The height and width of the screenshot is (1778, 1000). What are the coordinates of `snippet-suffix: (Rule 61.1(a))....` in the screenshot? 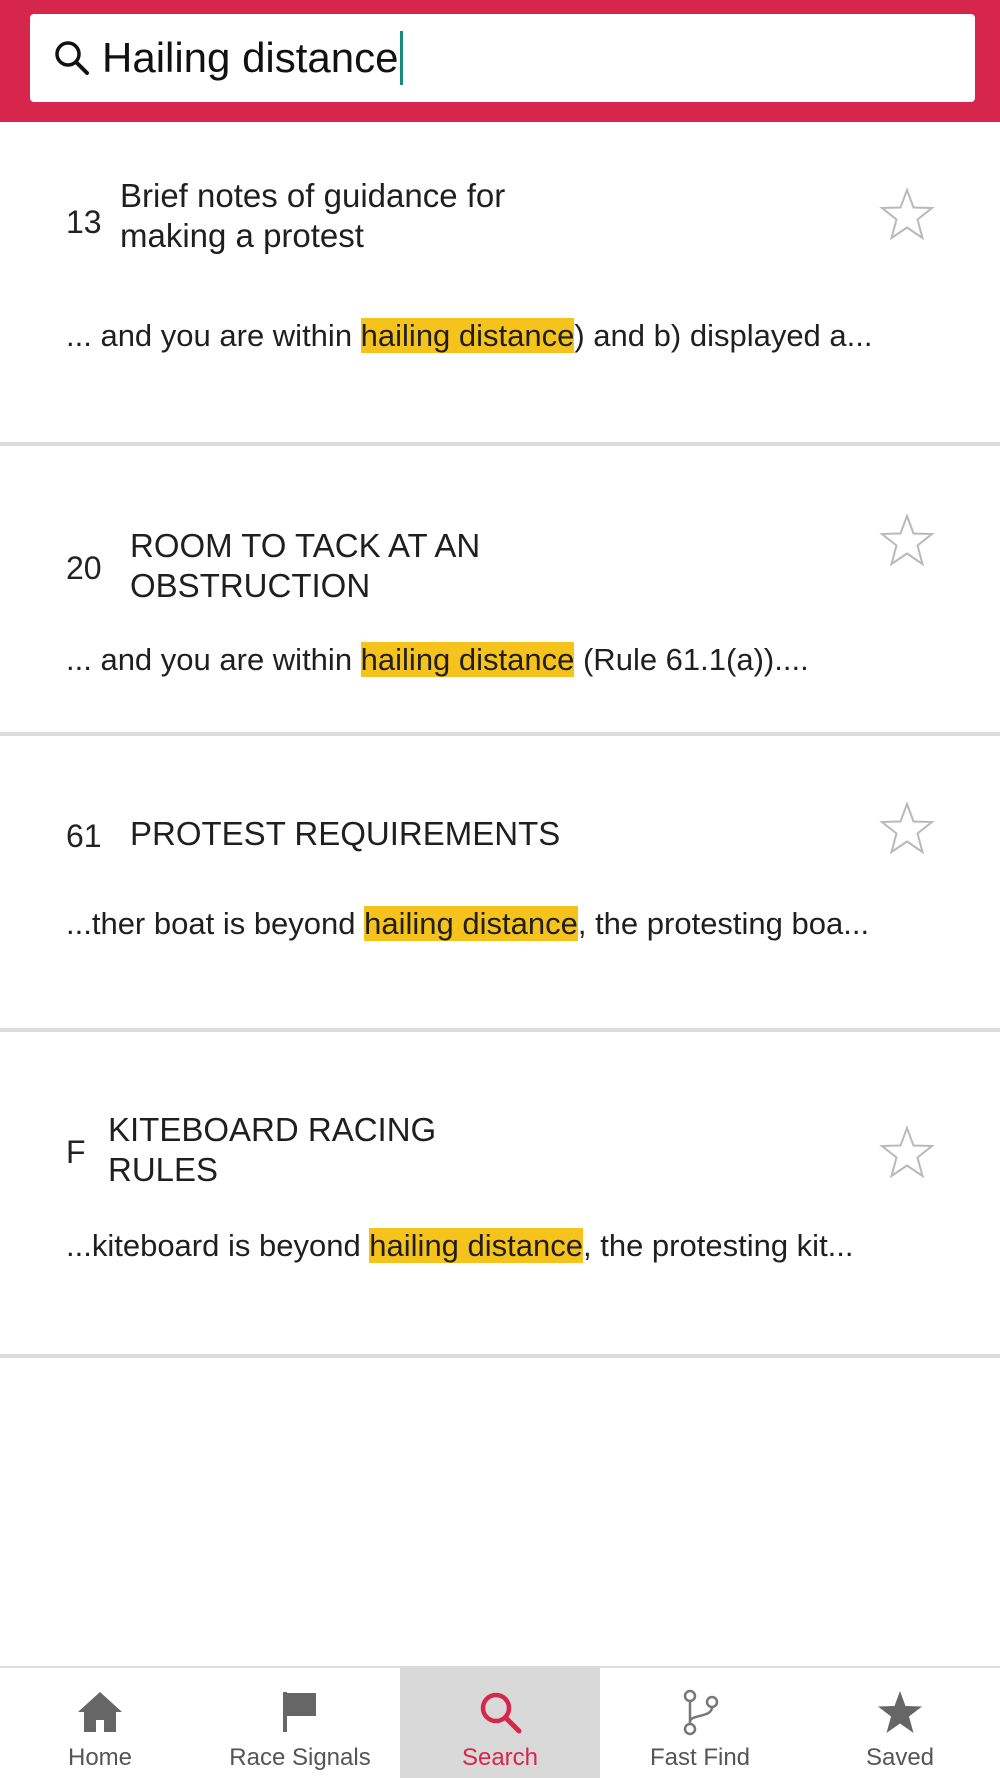 It's located at (691, 659).